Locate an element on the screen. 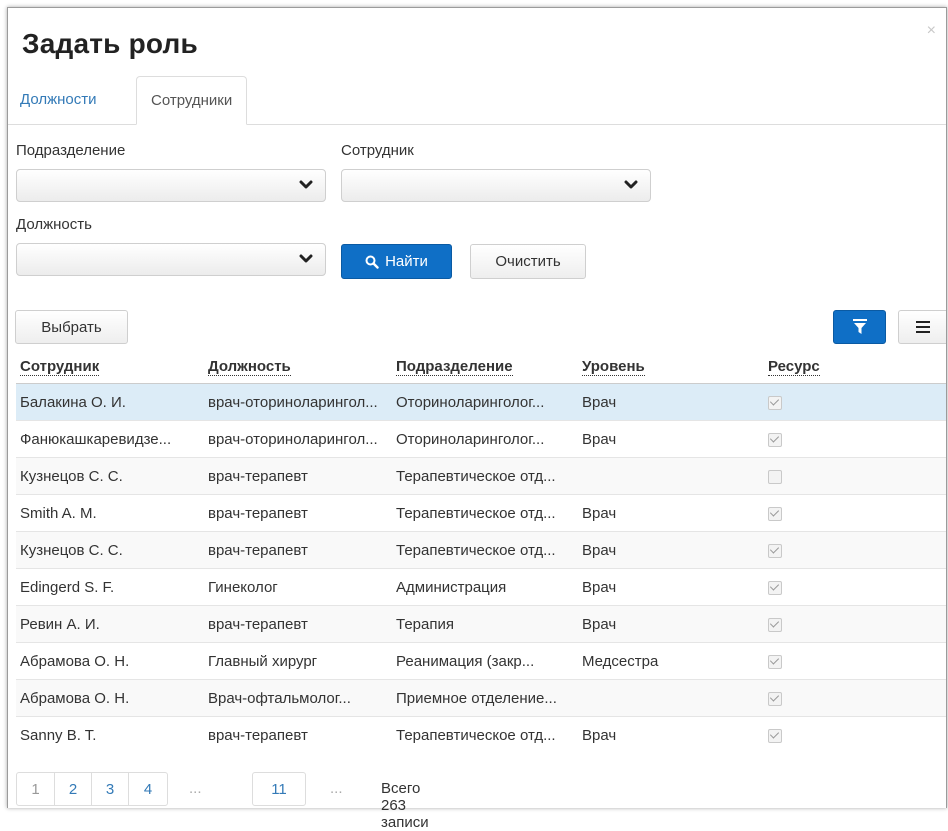 The image size is (948, 831). col-position: Должность is located at coordinates (298, 367).